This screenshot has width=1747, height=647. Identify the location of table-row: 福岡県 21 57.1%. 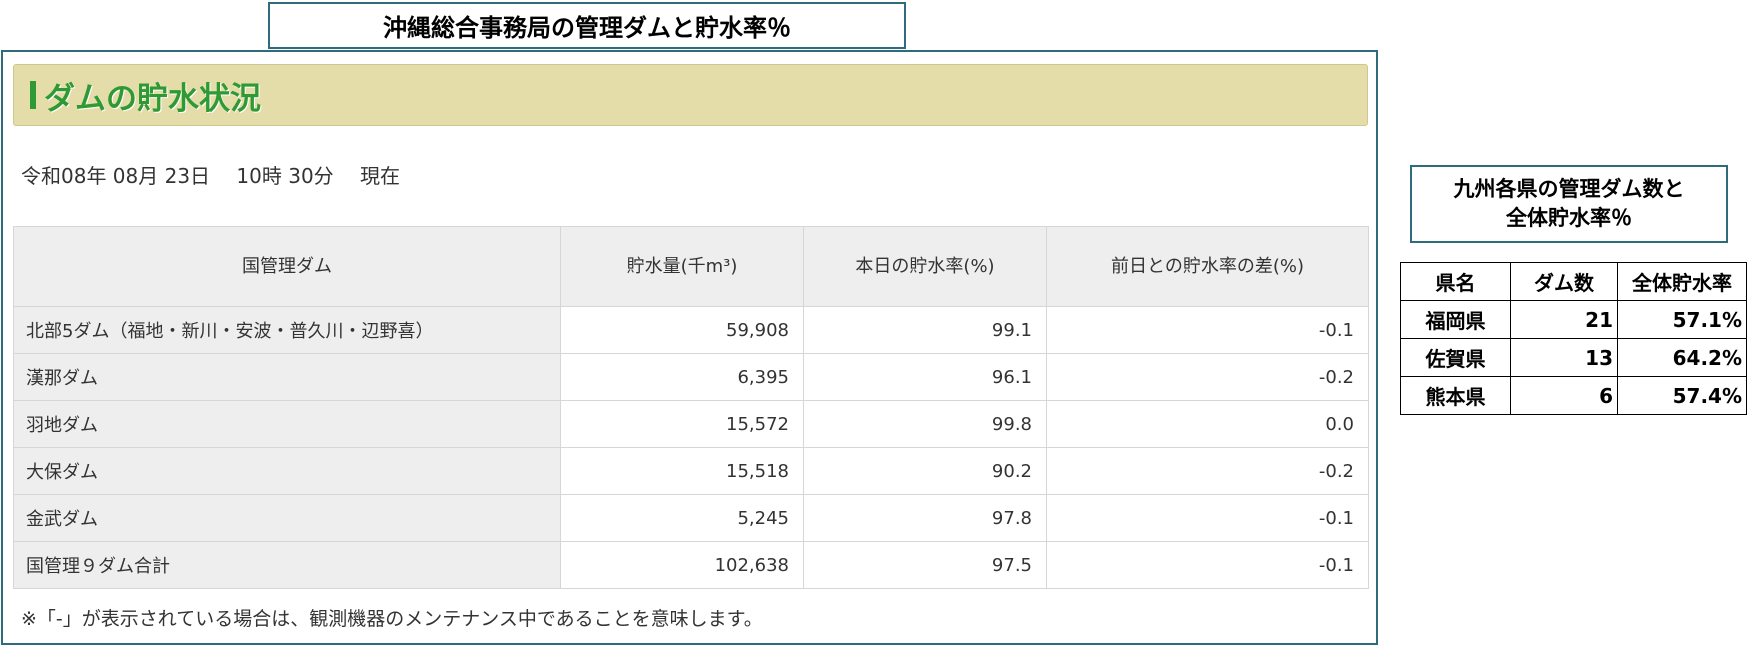
(1573, 319).